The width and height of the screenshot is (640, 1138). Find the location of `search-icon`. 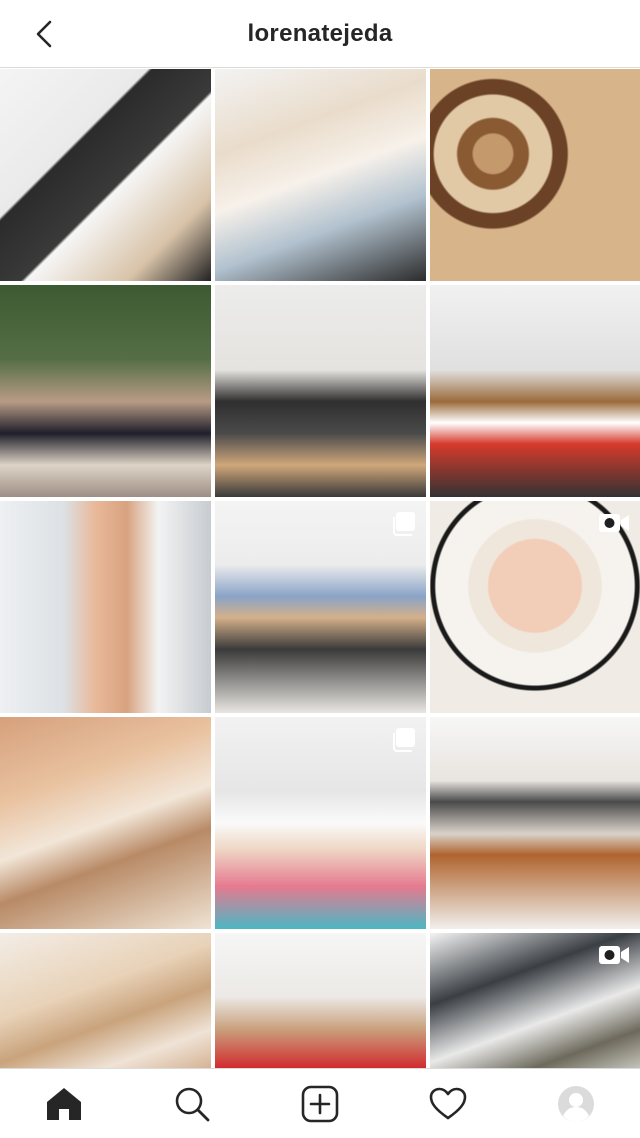

search-icon is located at coordinates (192, 1104).